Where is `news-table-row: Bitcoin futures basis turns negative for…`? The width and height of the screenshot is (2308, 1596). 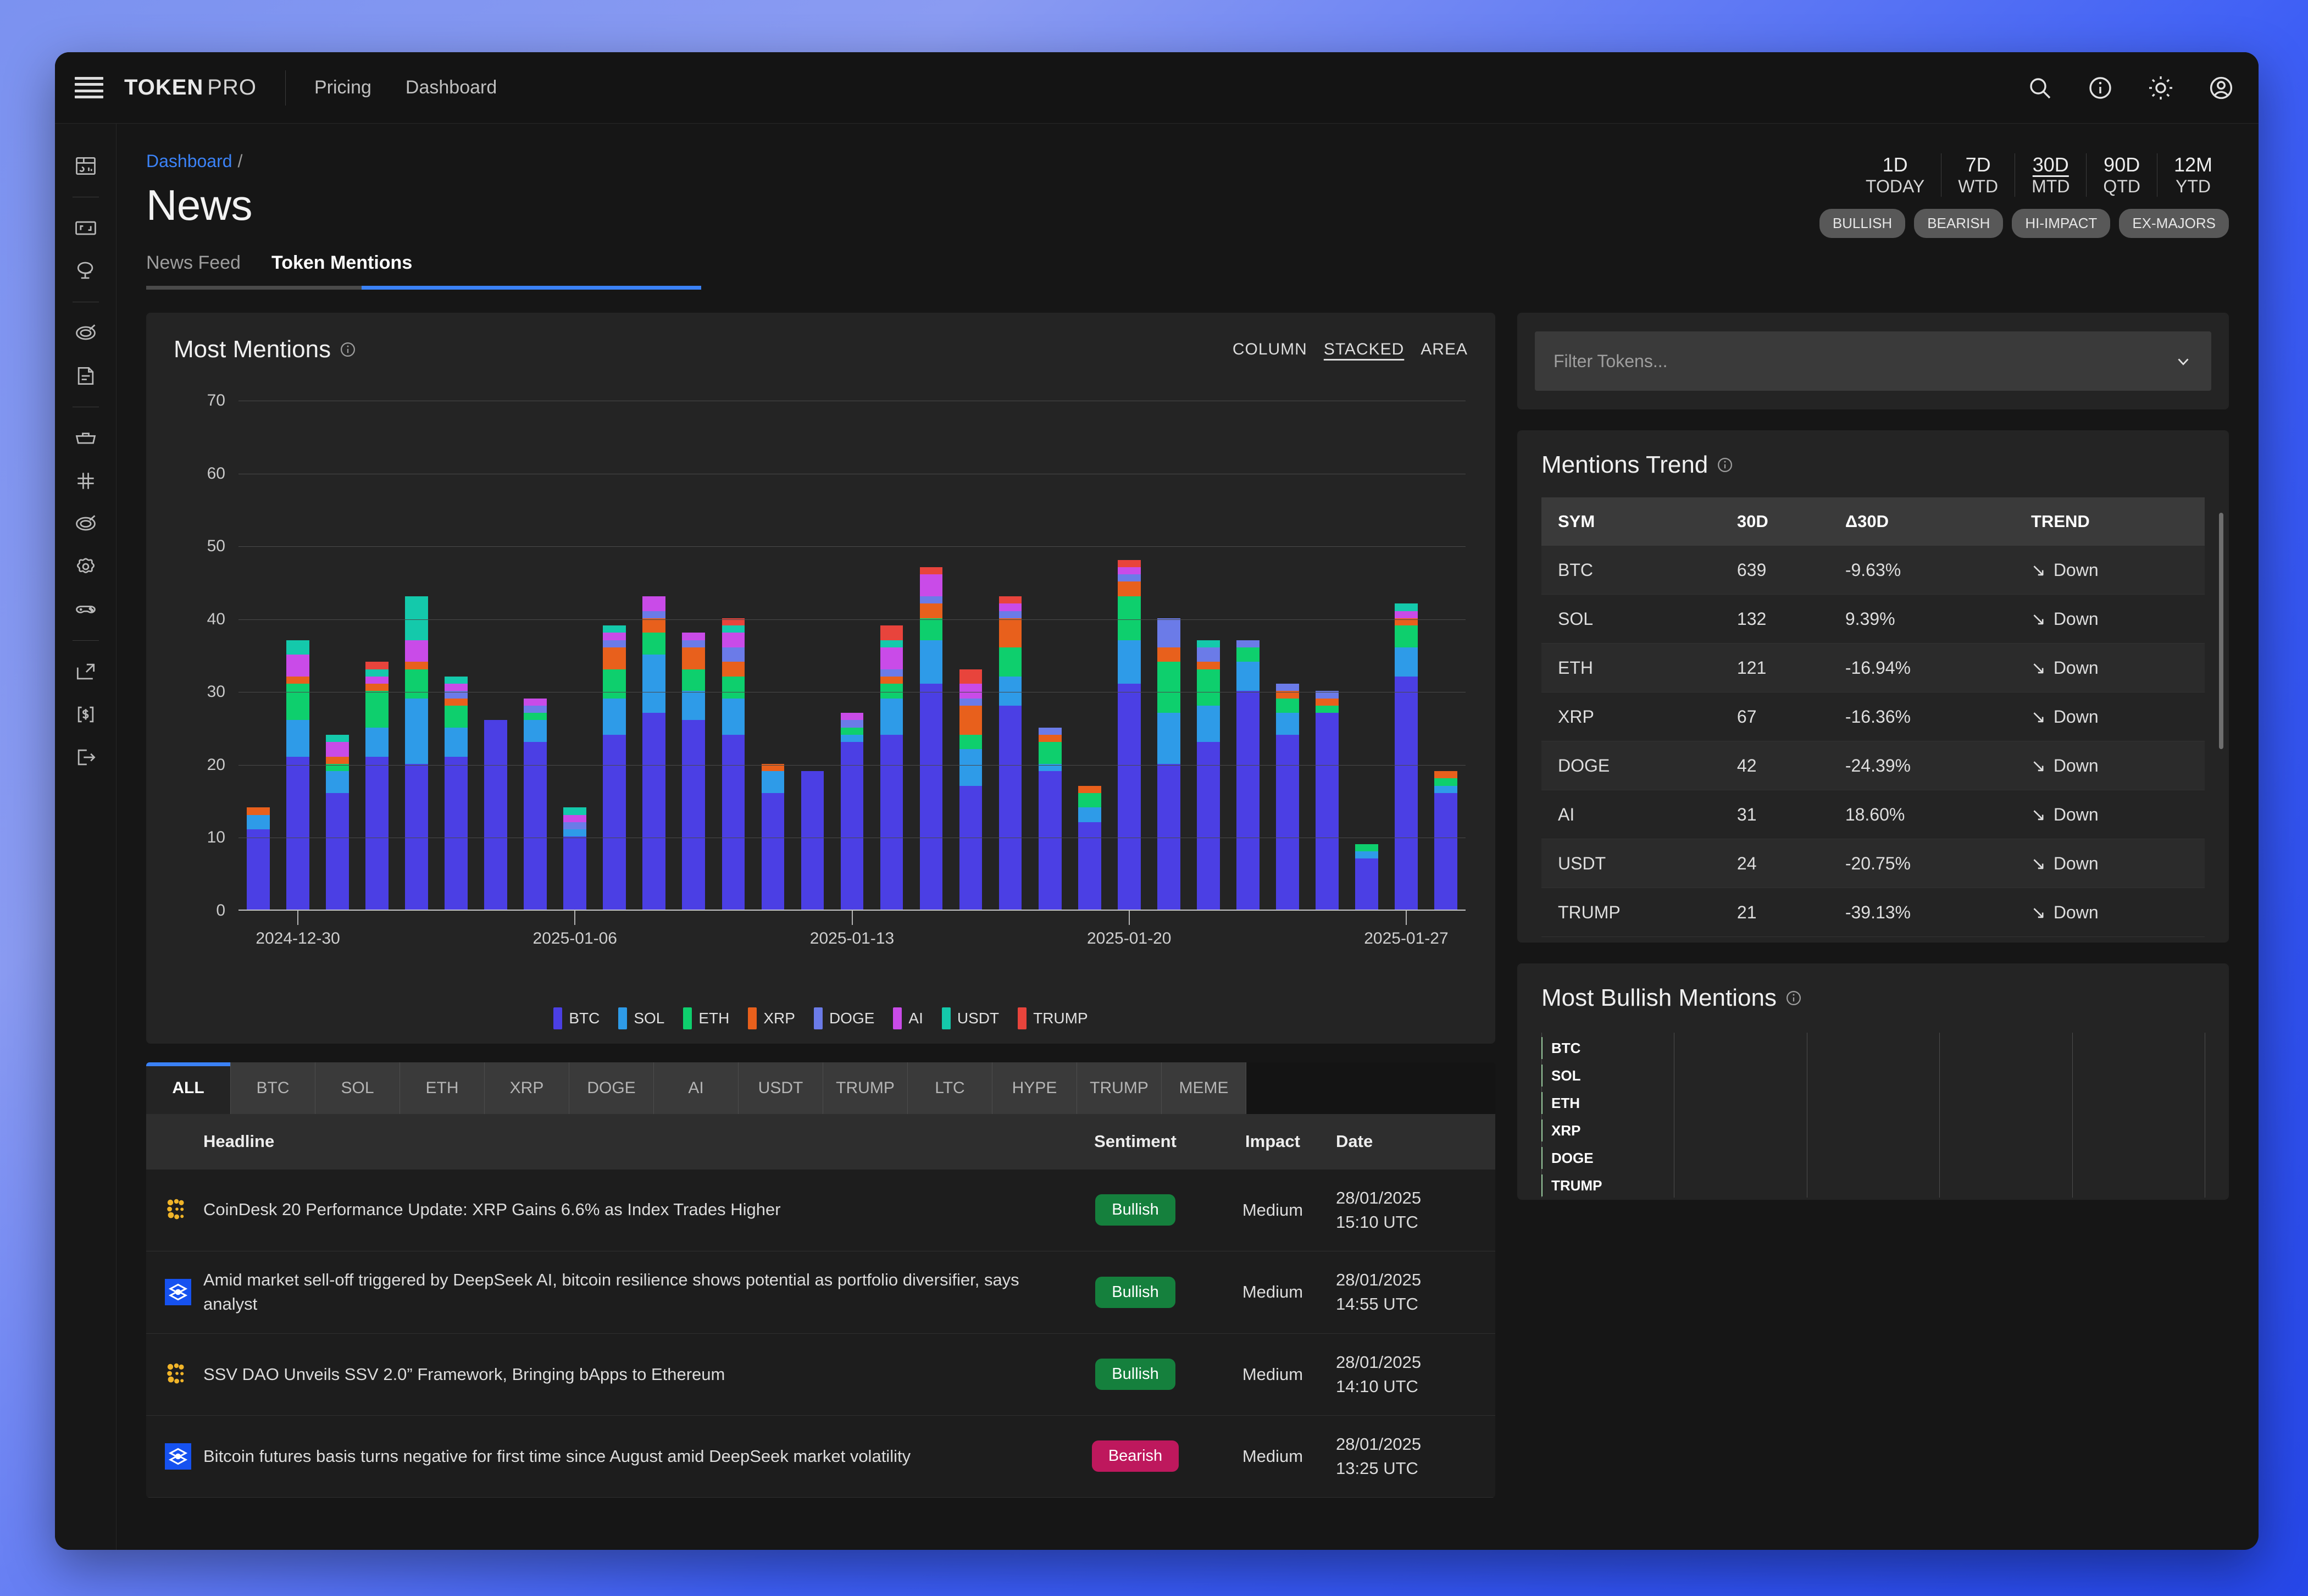 news-table-row: Bitcoin futures basis turns negative for… is located at coordinates (820, 1456).